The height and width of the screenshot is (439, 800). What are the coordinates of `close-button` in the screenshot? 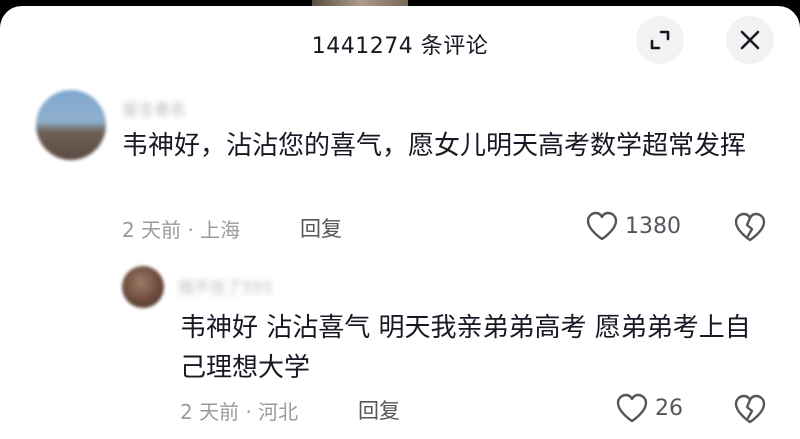 It's located at (750, 40).